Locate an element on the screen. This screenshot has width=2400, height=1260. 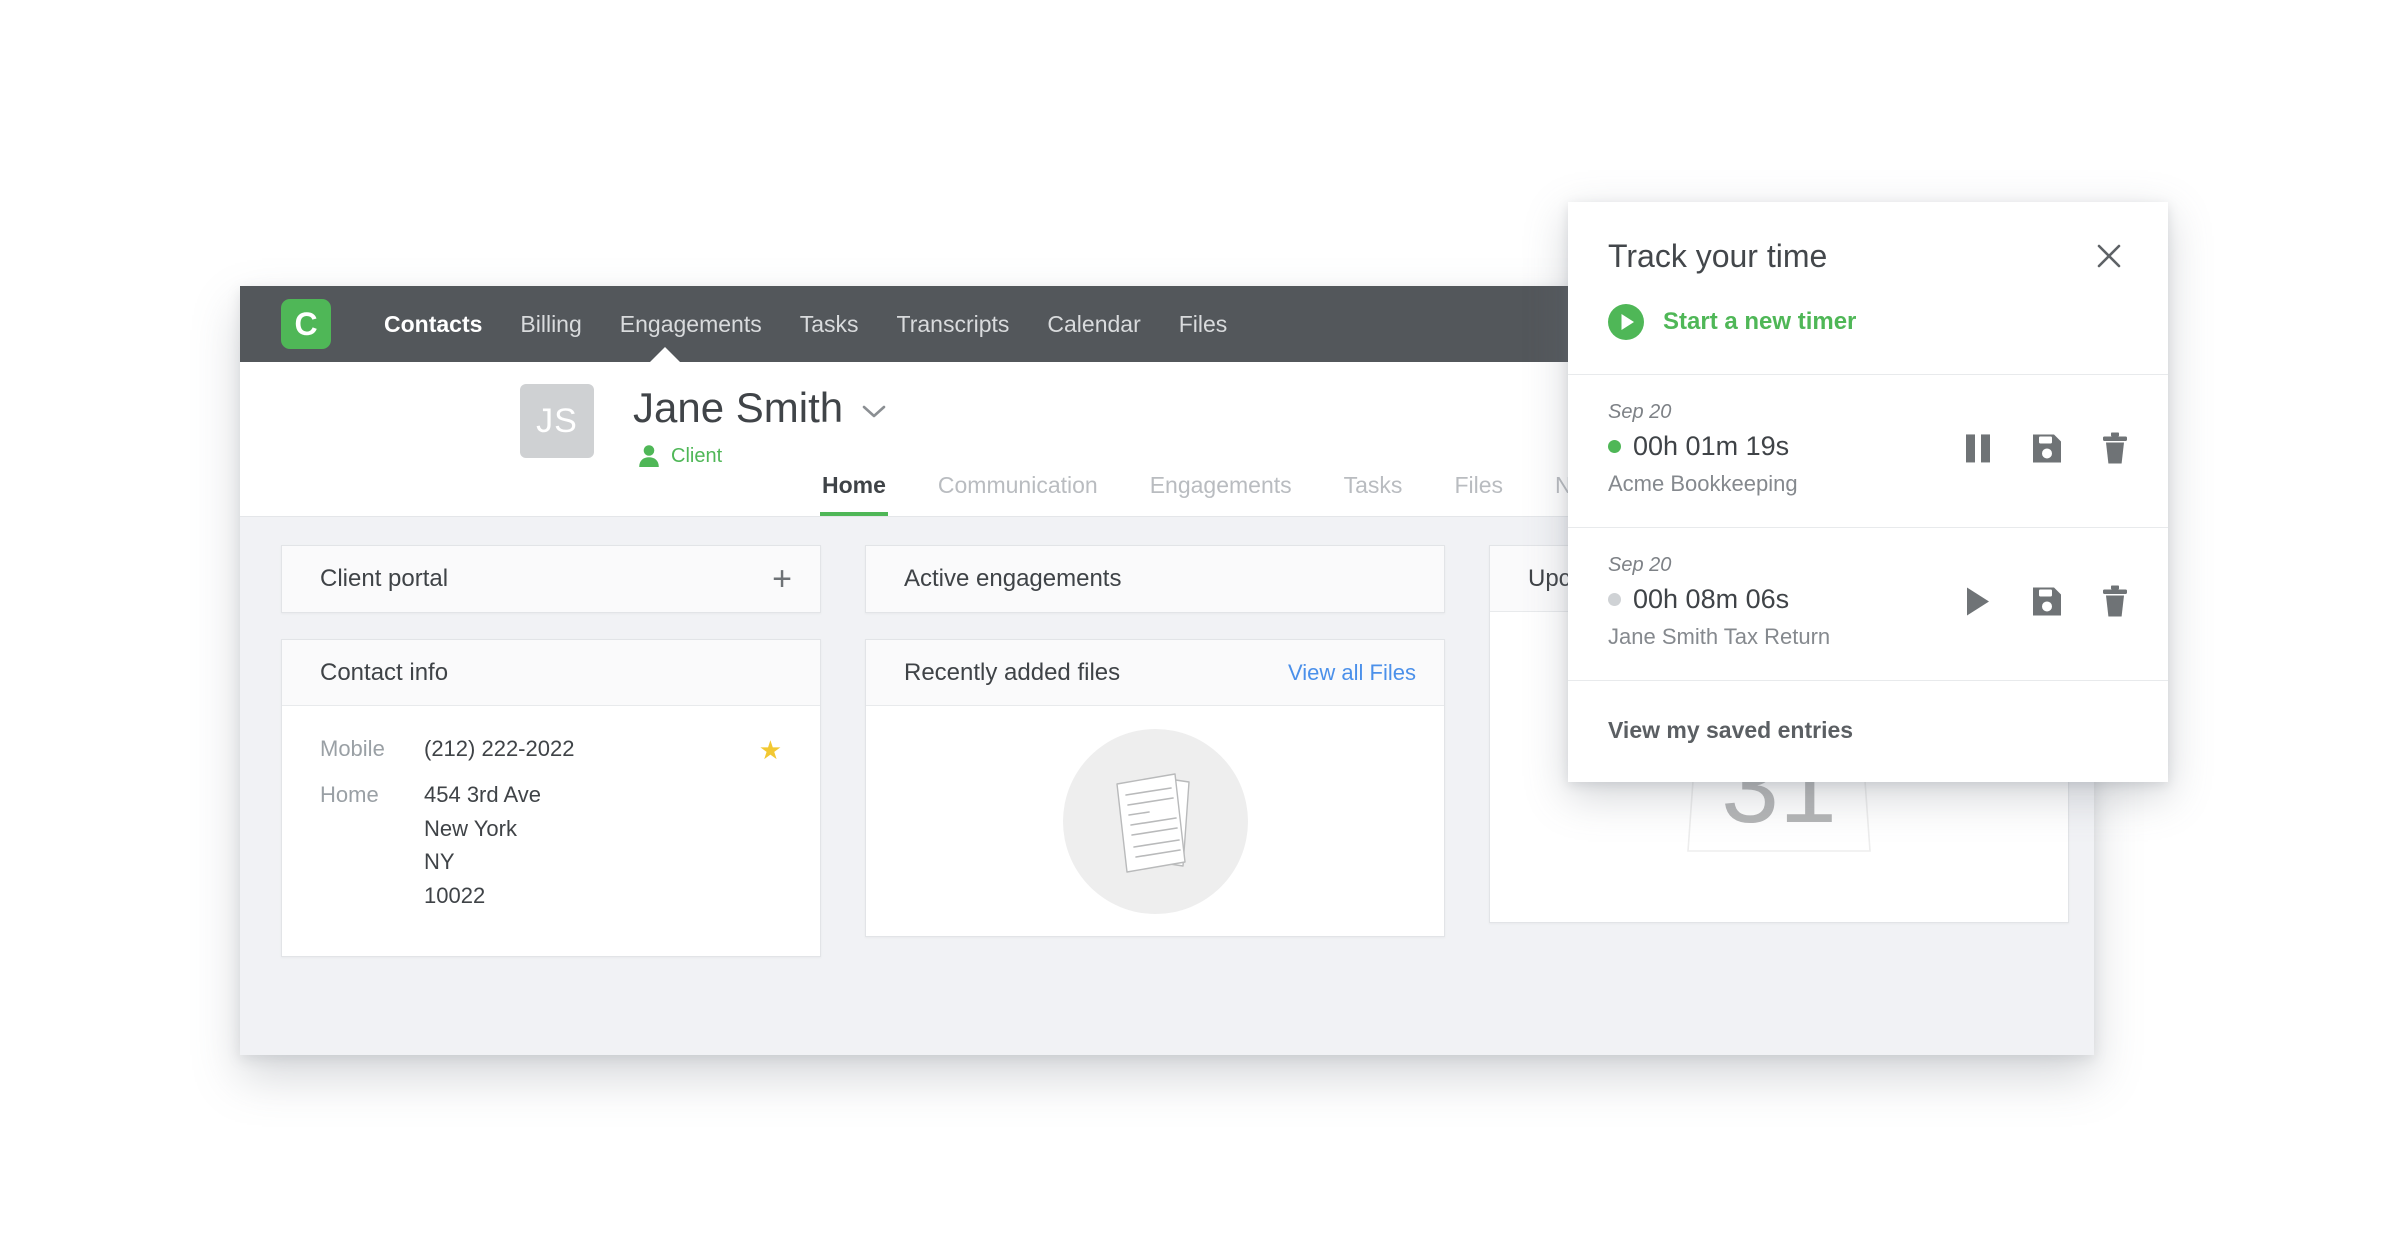
active-engagements-card: Active engagements is located at coordinates (1155, 579).